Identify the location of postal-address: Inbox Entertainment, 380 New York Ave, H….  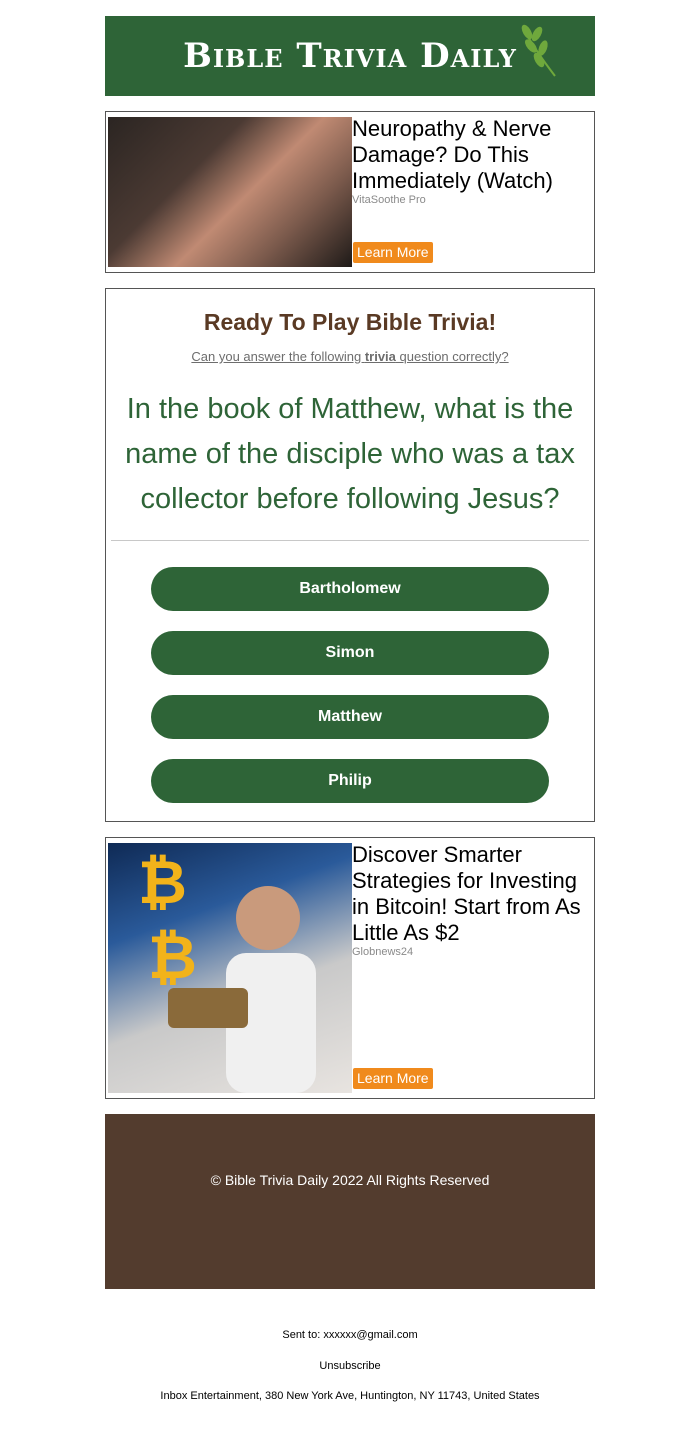
(350, 1396).